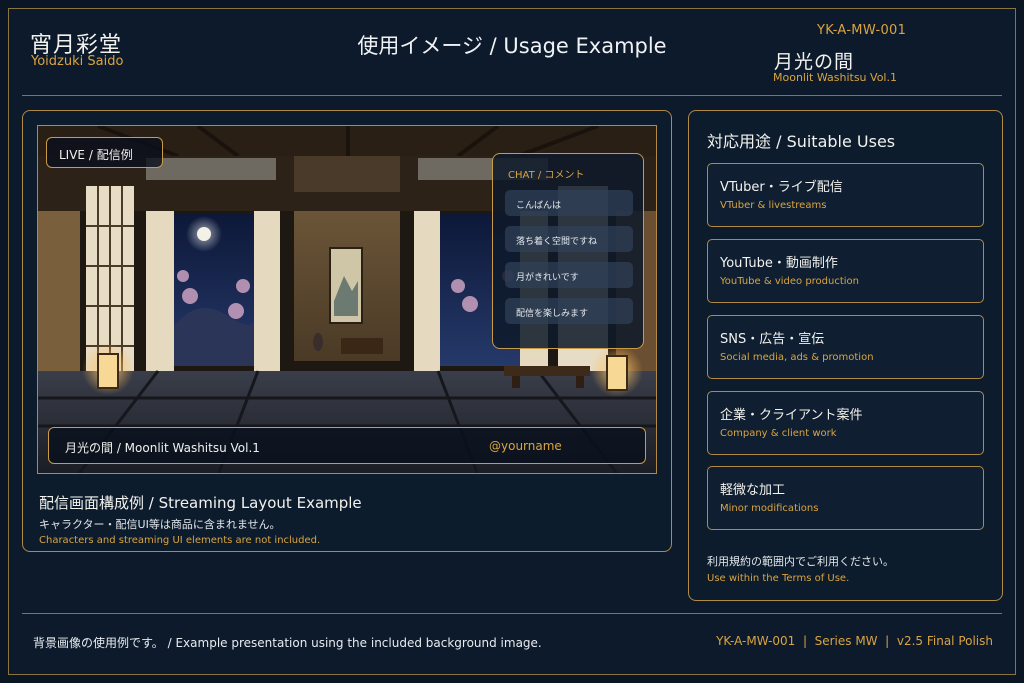 The image size is (1024, 683). I want to click on use-card-minor-modifications: 軽微な加工 Minor modifications, so click(845, 498).